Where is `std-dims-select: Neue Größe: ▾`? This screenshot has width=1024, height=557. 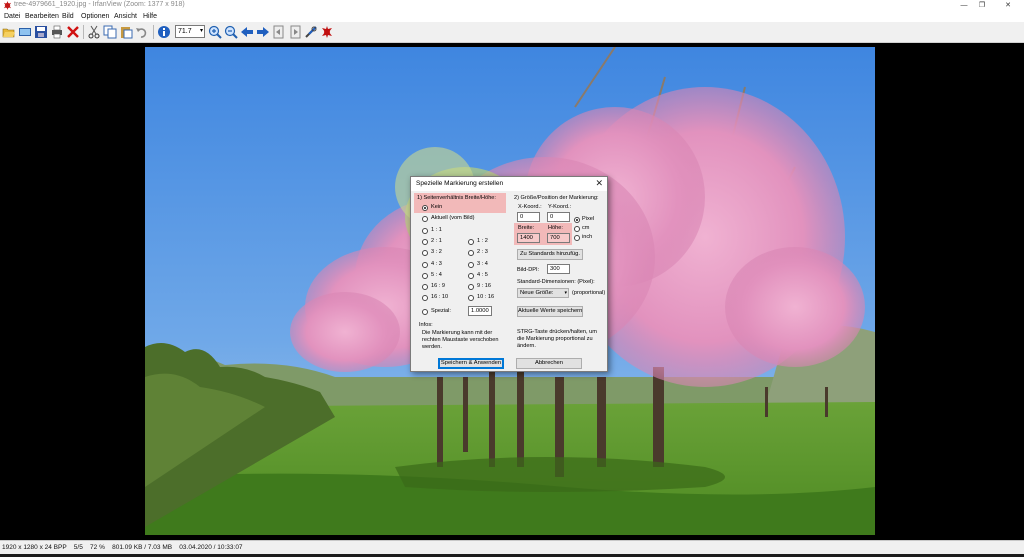
std-dims-select: Neue Größe: ▾ is located at coordinates (543, 293).